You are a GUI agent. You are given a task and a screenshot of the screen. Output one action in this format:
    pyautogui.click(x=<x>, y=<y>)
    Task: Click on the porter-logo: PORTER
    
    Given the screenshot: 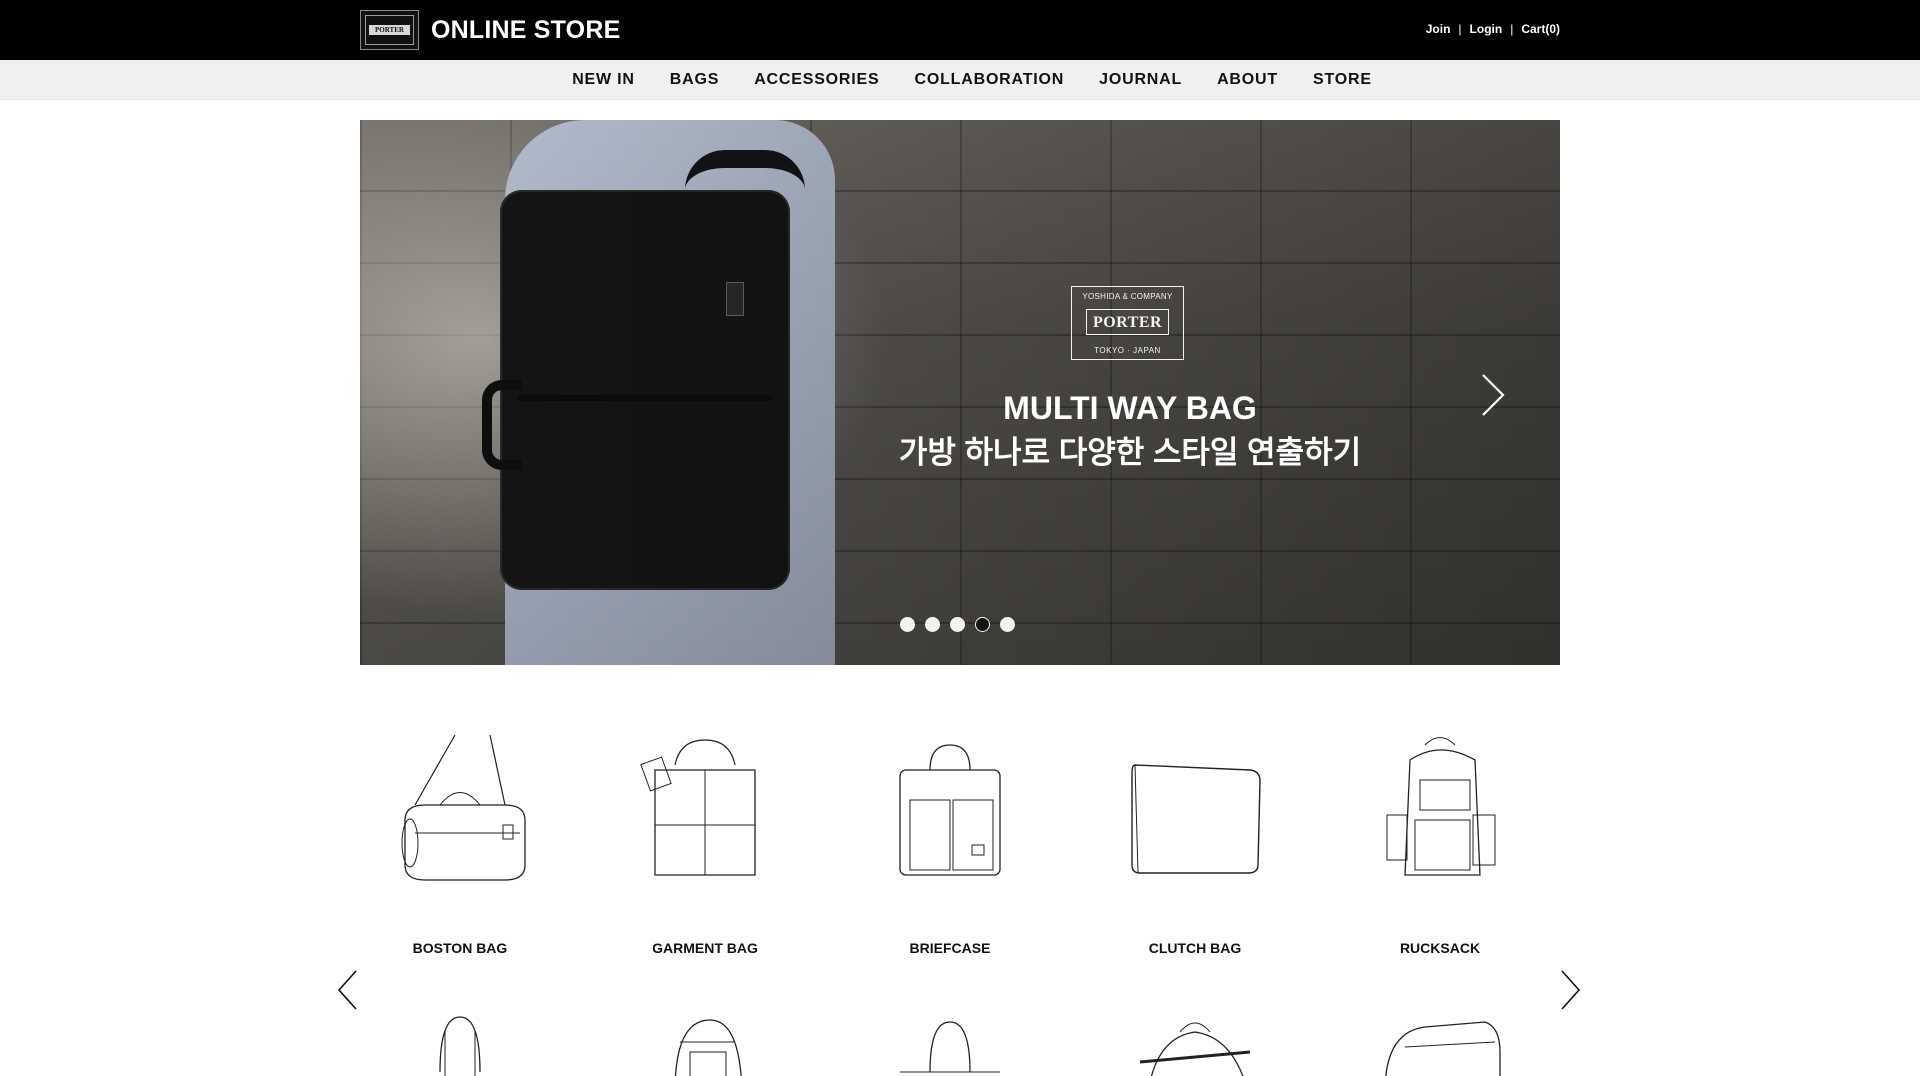 What is the action you would take?
    pyautogui.click(x=389, y=30)
    